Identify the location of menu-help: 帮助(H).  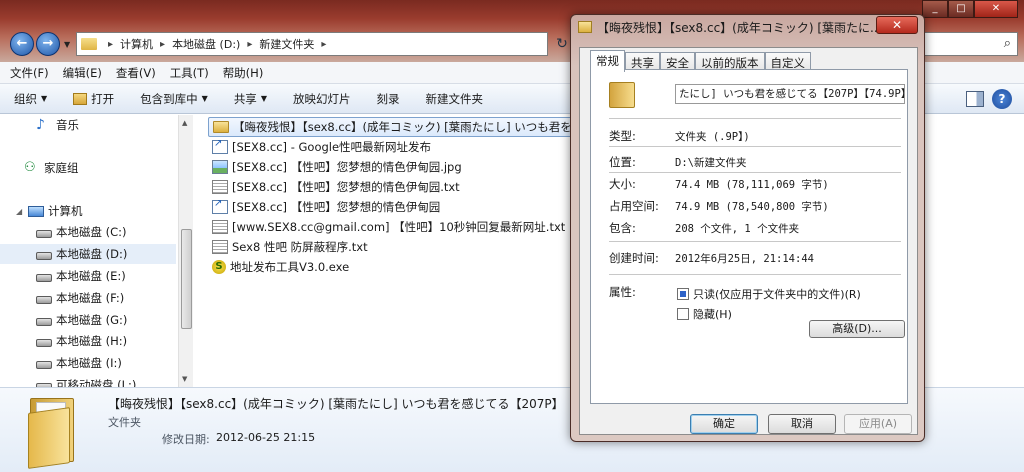
(243, 73).